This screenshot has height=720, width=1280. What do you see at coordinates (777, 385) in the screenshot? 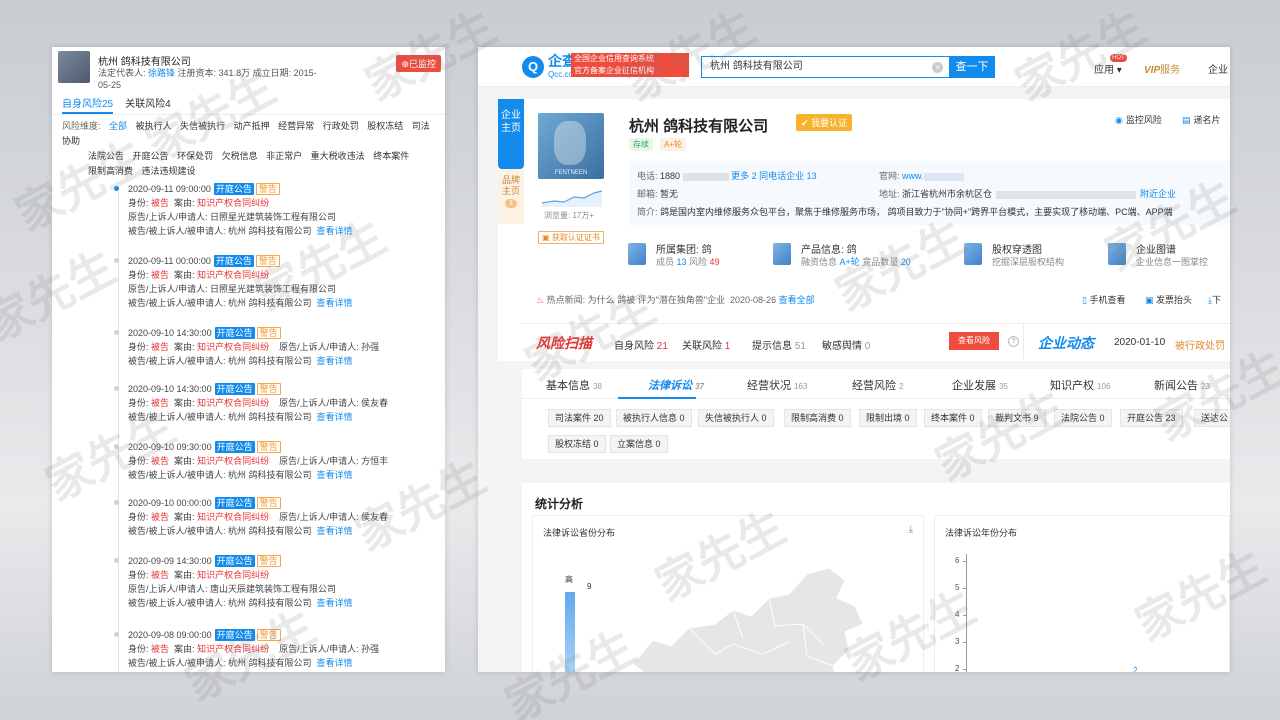
I see `tab-operation-status: 经营状况 163` at bounding box center [777, 385].